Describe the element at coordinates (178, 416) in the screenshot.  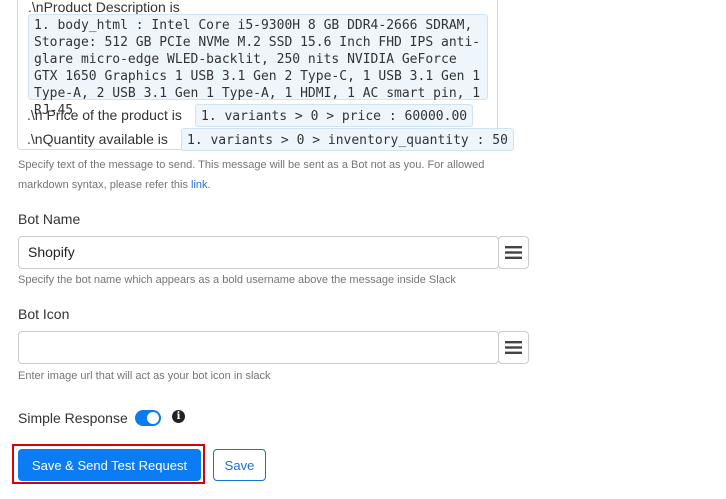
I see `info-icon: i` at that location.